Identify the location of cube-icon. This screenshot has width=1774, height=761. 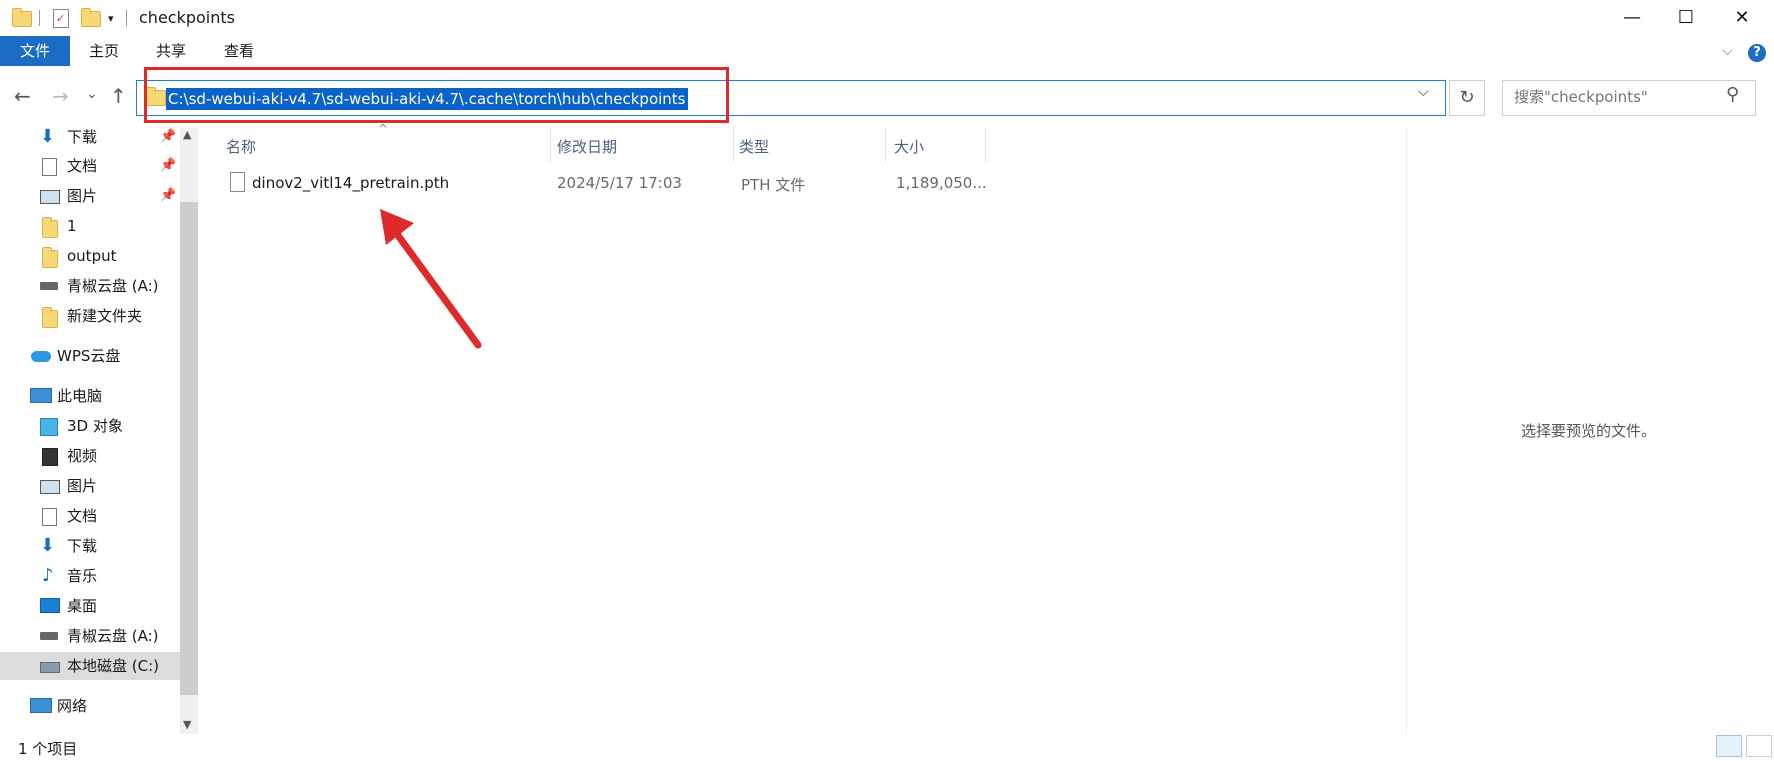
(49, 427).